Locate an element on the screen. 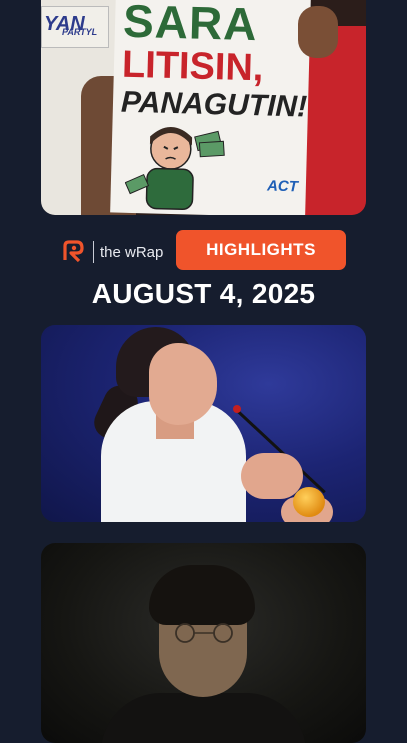  small-protest-sign: YAN PARTYL is located at coordinates (75, 27).